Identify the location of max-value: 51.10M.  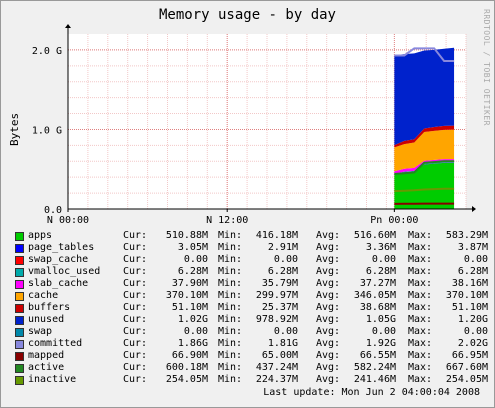
(469, 307).